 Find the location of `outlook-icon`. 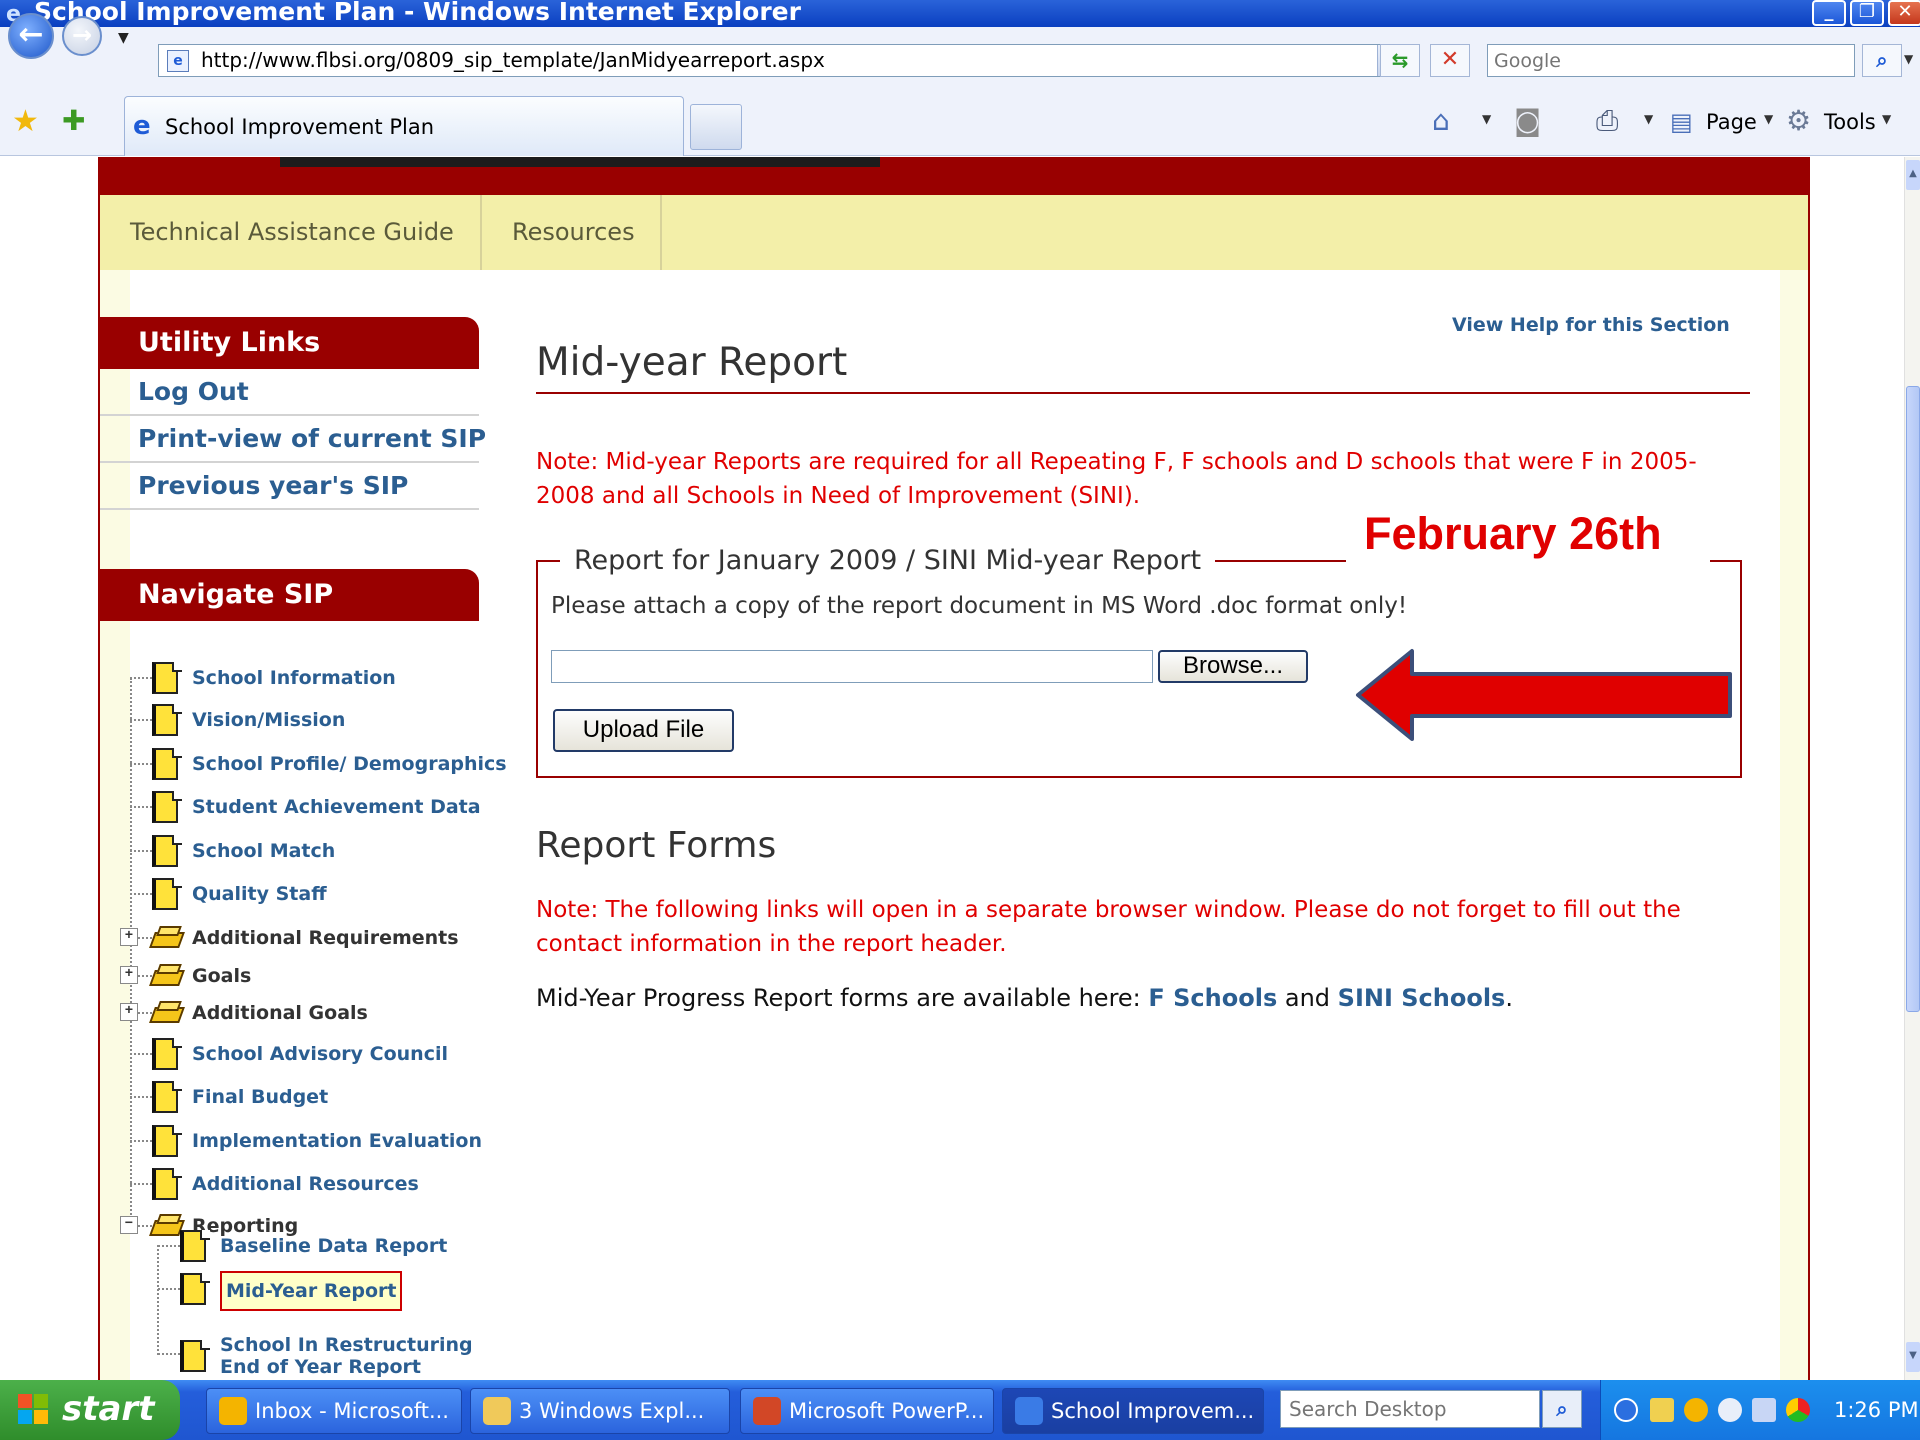

outlook-icon is located at coordinates (233, 1411).